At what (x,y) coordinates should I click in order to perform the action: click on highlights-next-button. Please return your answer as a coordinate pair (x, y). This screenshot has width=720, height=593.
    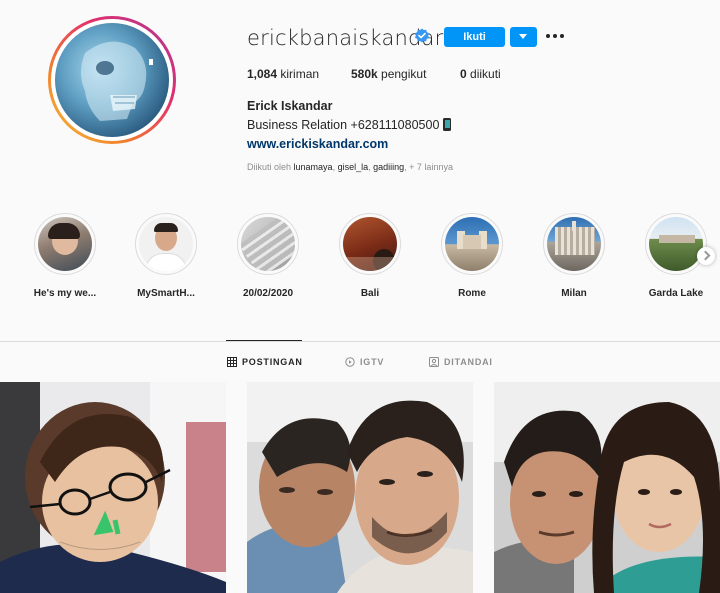
    Looking at the image, I should click on (706, 256).